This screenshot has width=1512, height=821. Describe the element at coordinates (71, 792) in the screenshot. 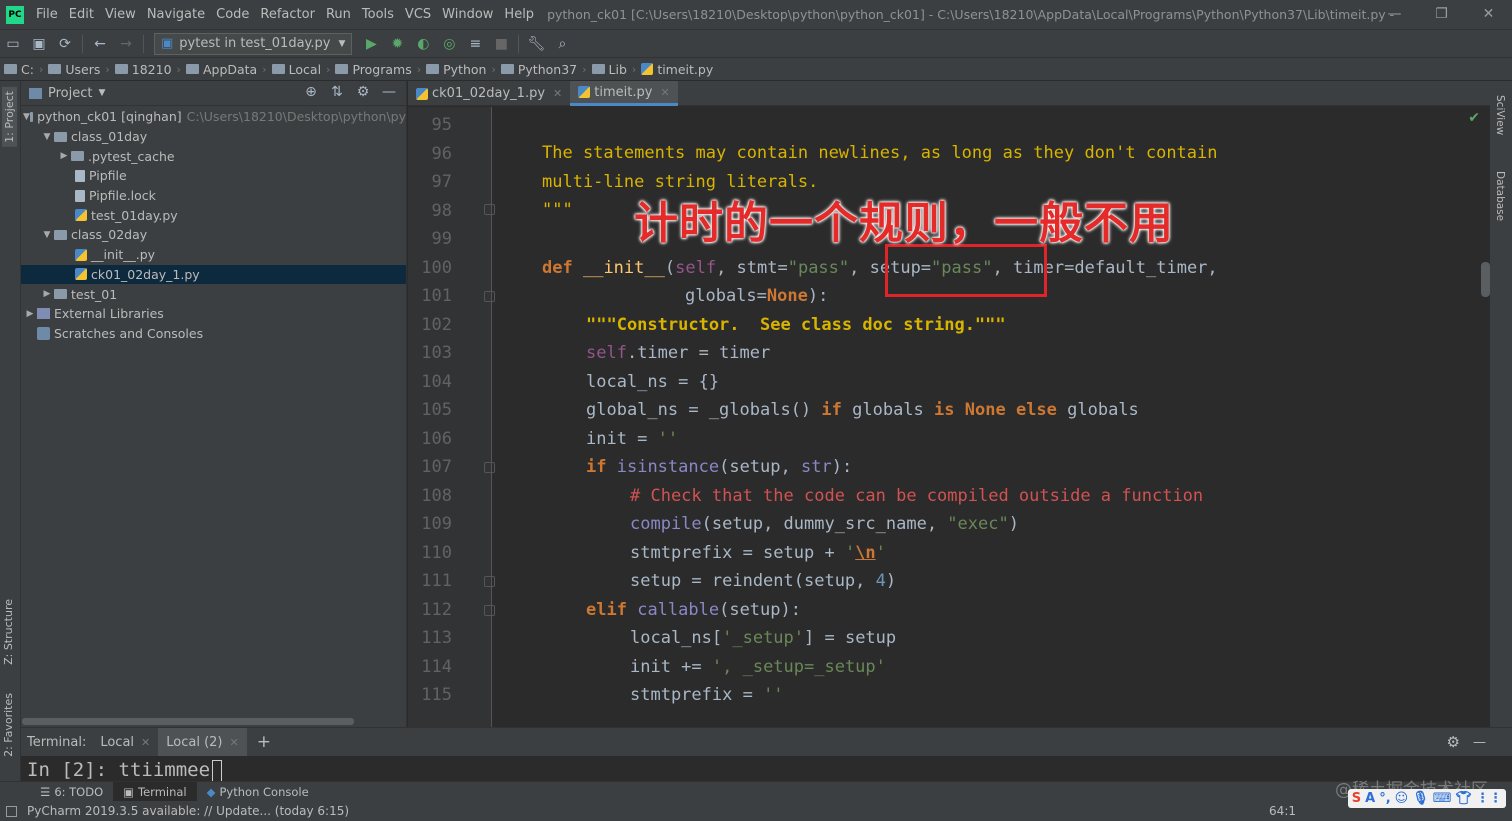

I see `todo-tool-button: ☰ 6: TODO` at that location.